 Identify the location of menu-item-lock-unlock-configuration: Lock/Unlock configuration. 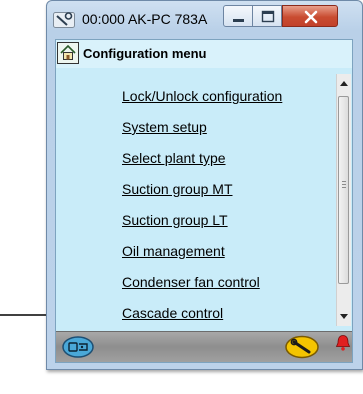
(202, 96).